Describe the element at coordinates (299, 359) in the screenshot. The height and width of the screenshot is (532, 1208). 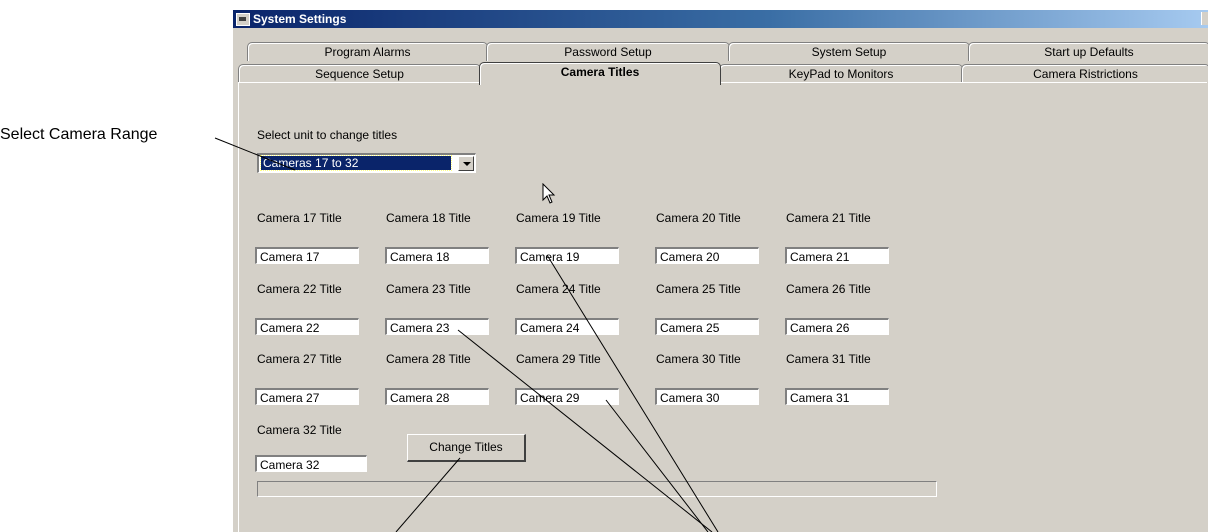
I see `camera-27-label: Camera 27 Title` at that location.